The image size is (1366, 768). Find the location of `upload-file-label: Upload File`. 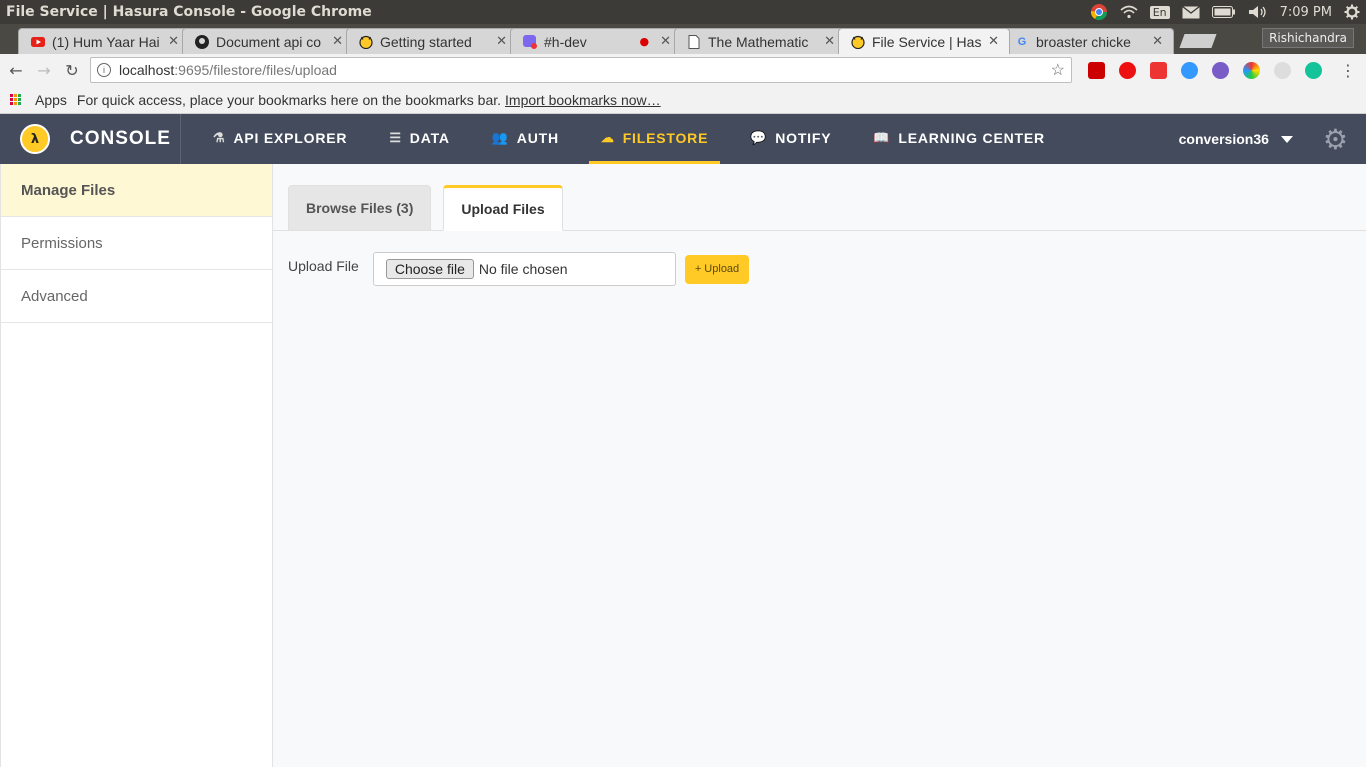

upload-file-label: Upload File is located at coordinates (323, 266).